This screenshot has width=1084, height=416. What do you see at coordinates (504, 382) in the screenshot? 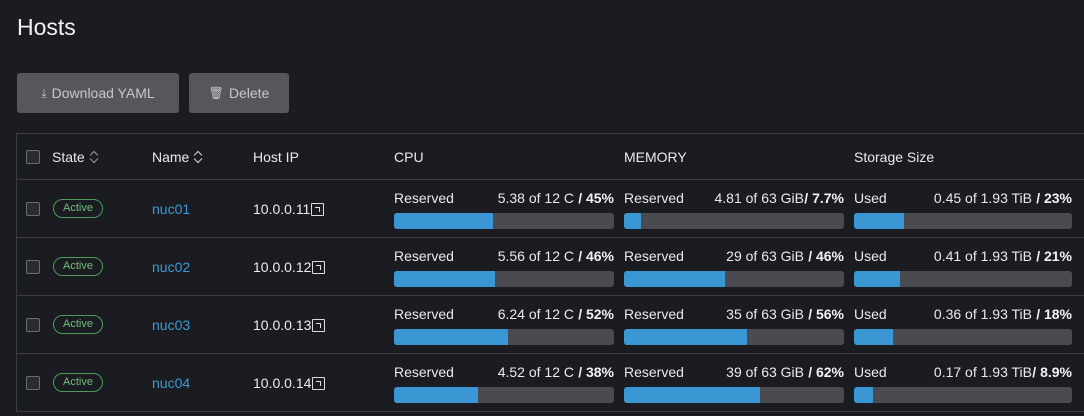
I see `cpu-metric: Reserved 4.52 of 12 C / 38%` at bounding box center [504, 382].